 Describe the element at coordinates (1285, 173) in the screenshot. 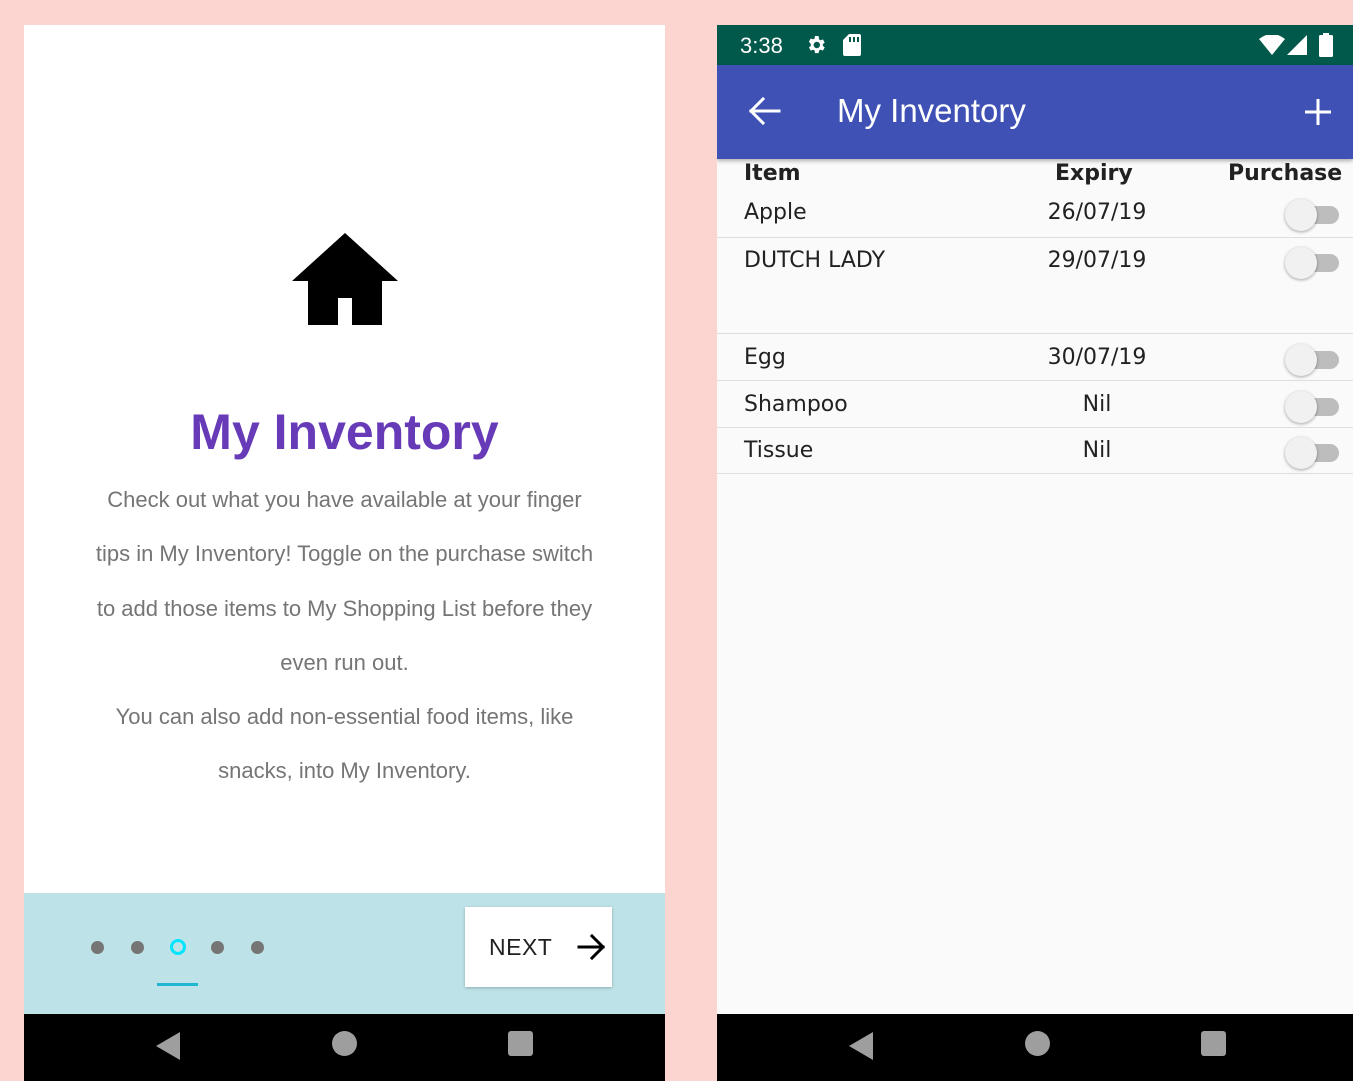

I see `column-header-purchase: Purchase` at that location.